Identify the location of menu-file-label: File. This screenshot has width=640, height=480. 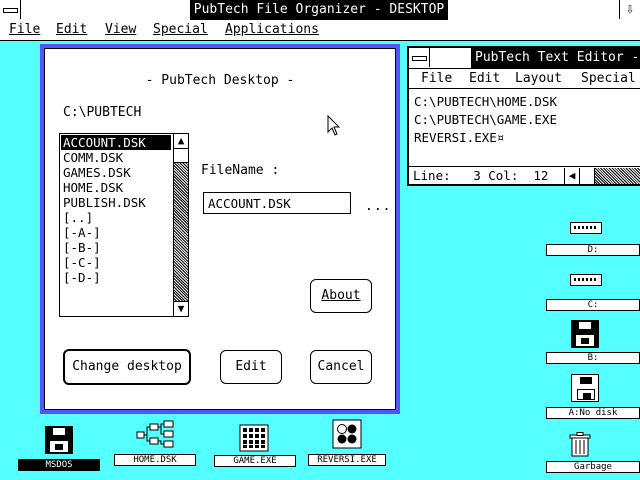
(25, 29).